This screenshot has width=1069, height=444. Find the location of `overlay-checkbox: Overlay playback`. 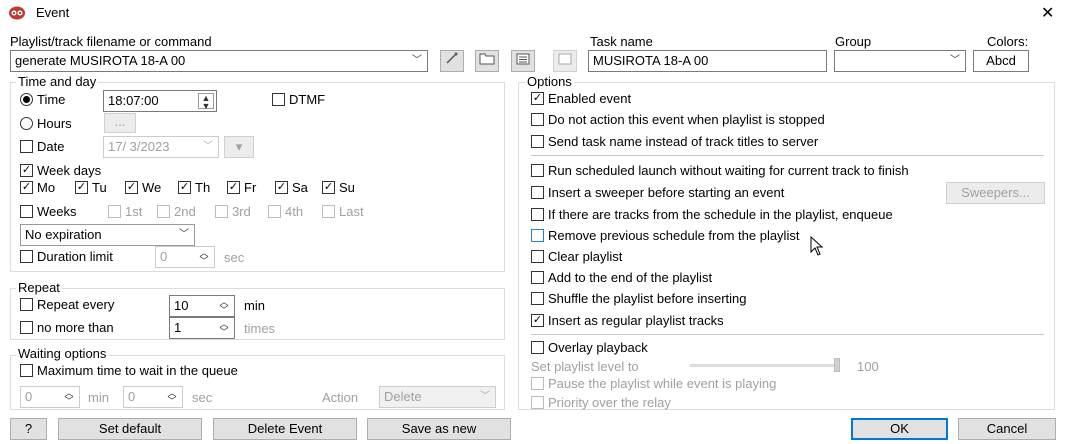

overlay-checkbox: Overlay playback is located at coordinates (589, 348).